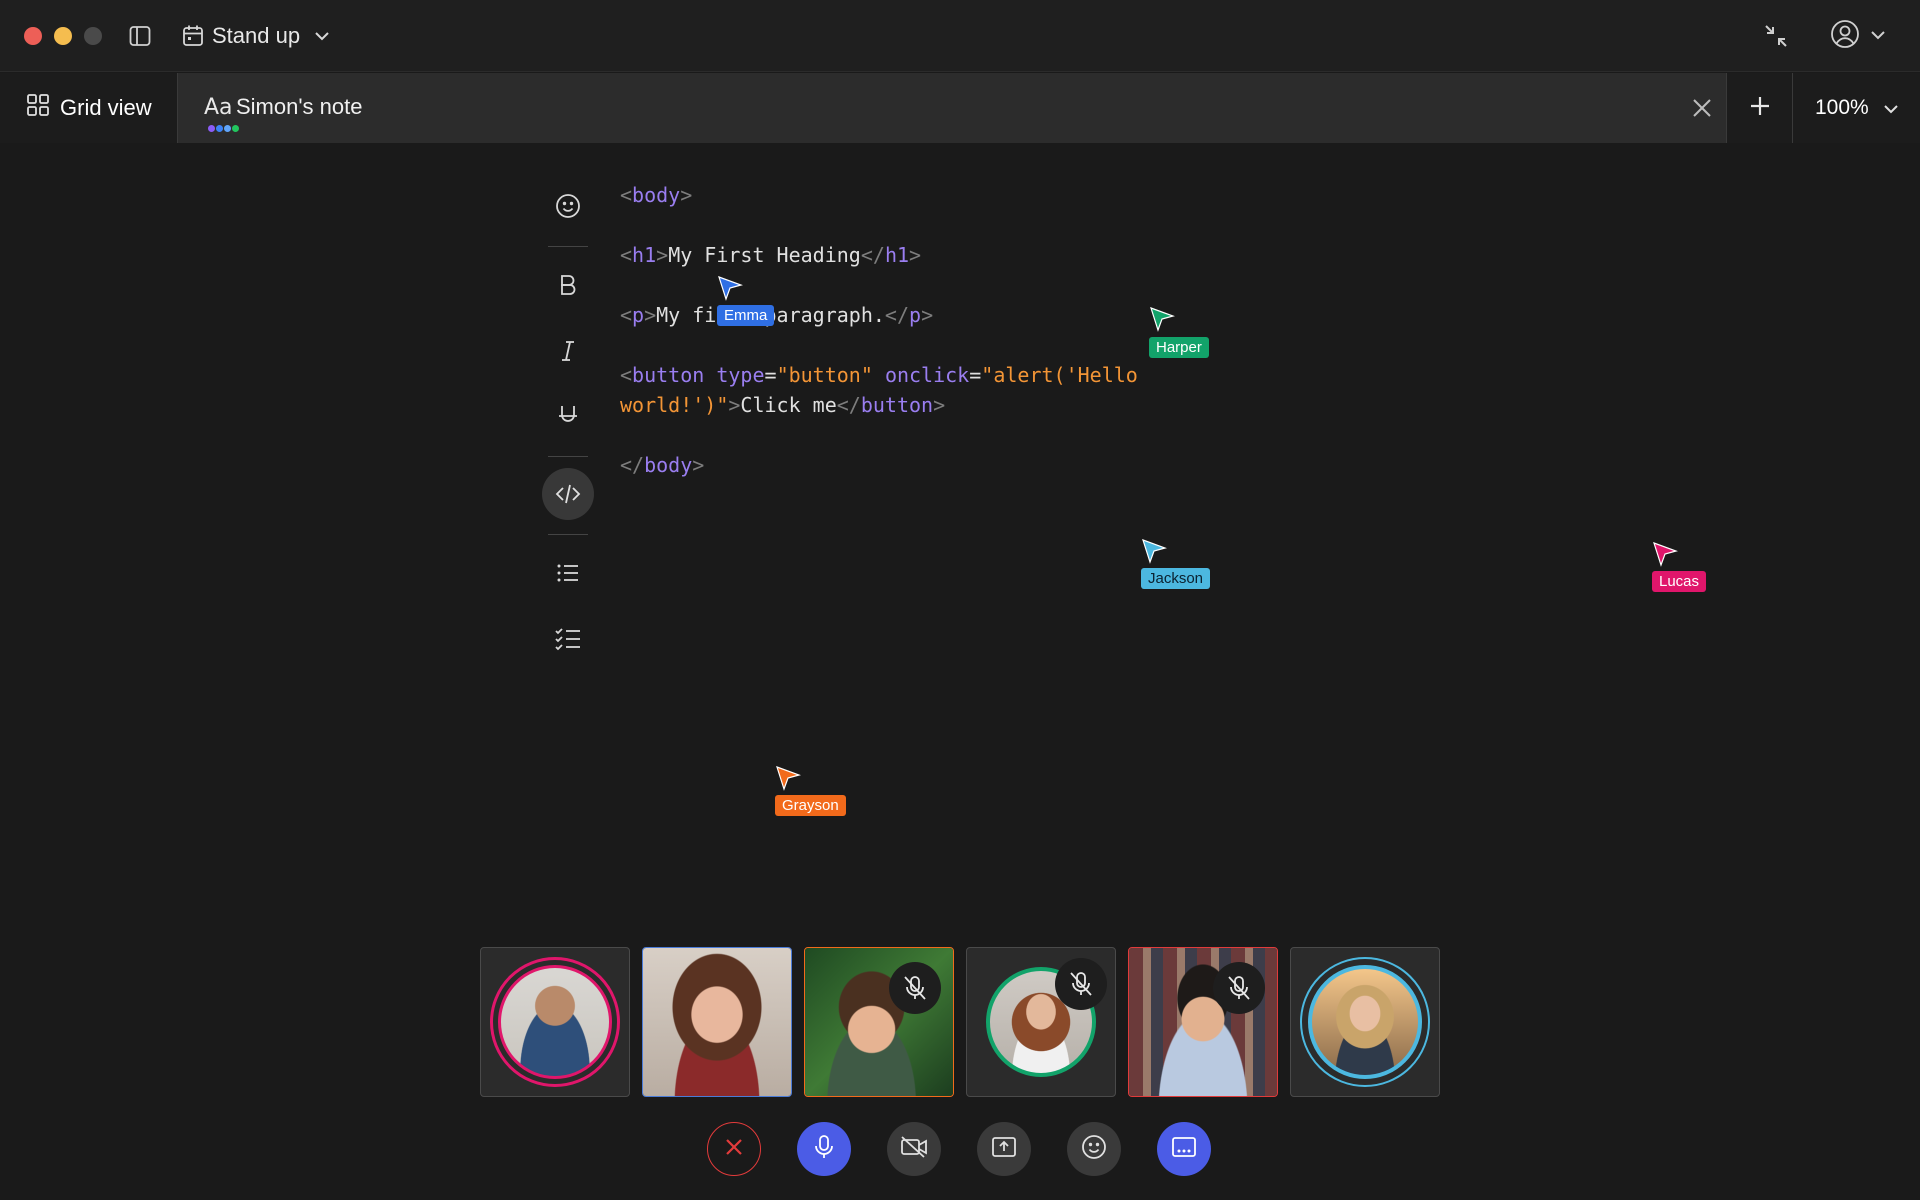  I want to click on minimize-window-button, so click(63, 36).